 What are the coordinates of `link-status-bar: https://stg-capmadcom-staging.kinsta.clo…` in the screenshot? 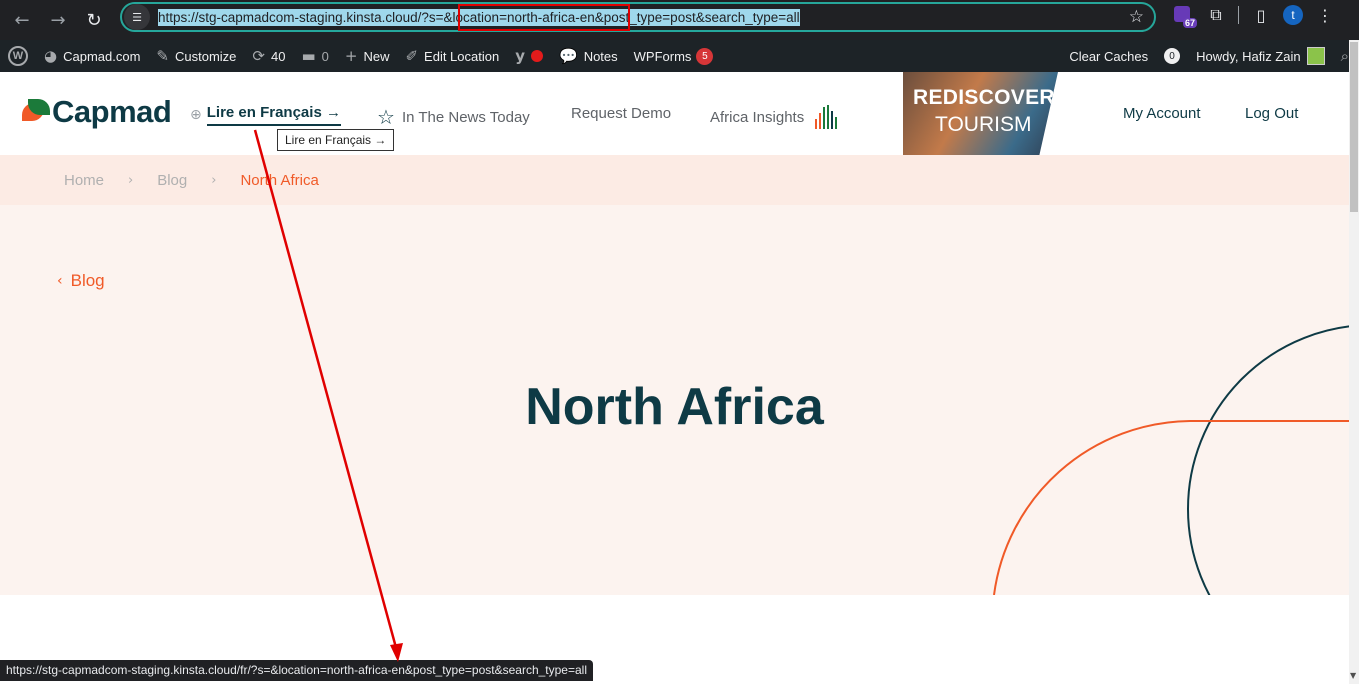 It's located at (296, 670).